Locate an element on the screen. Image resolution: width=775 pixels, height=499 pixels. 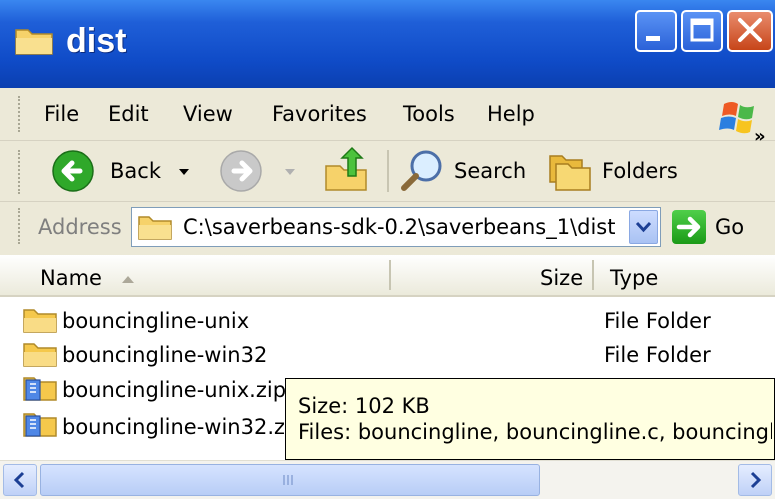
address-grip is located at coordinates (21, 226).